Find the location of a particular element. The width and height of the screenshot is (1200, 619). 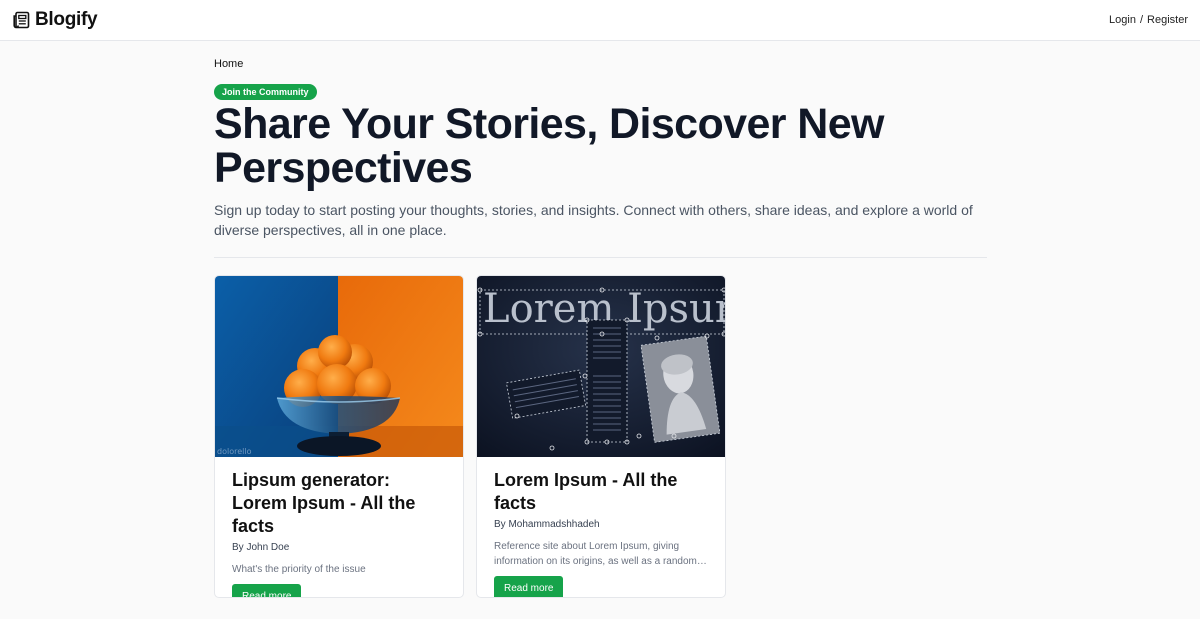

brand-name: Blogify is located at coordinates (66, 19).